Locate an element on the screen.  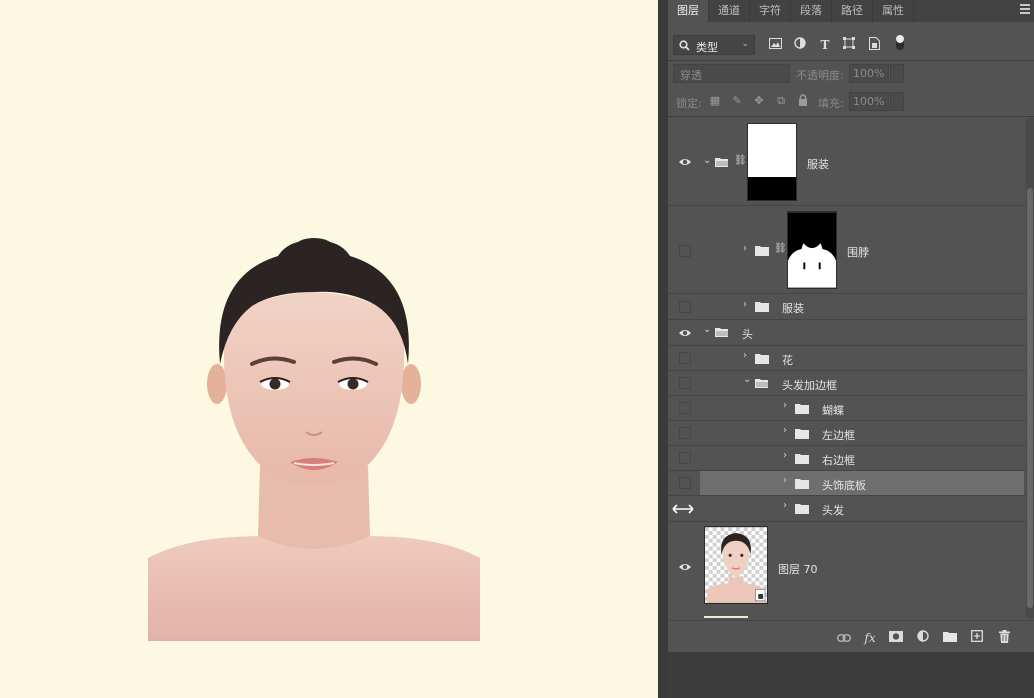
fx-icon: fx is located at coordinates (870, 638).